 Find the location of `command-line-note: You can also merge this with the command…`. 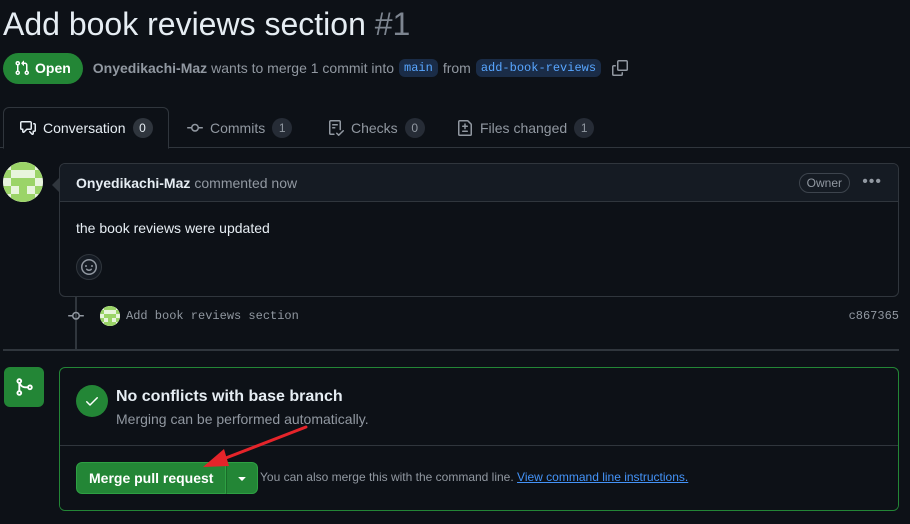

command-line-note: You can also merge this with the command… is located at coordinates (474, 477).